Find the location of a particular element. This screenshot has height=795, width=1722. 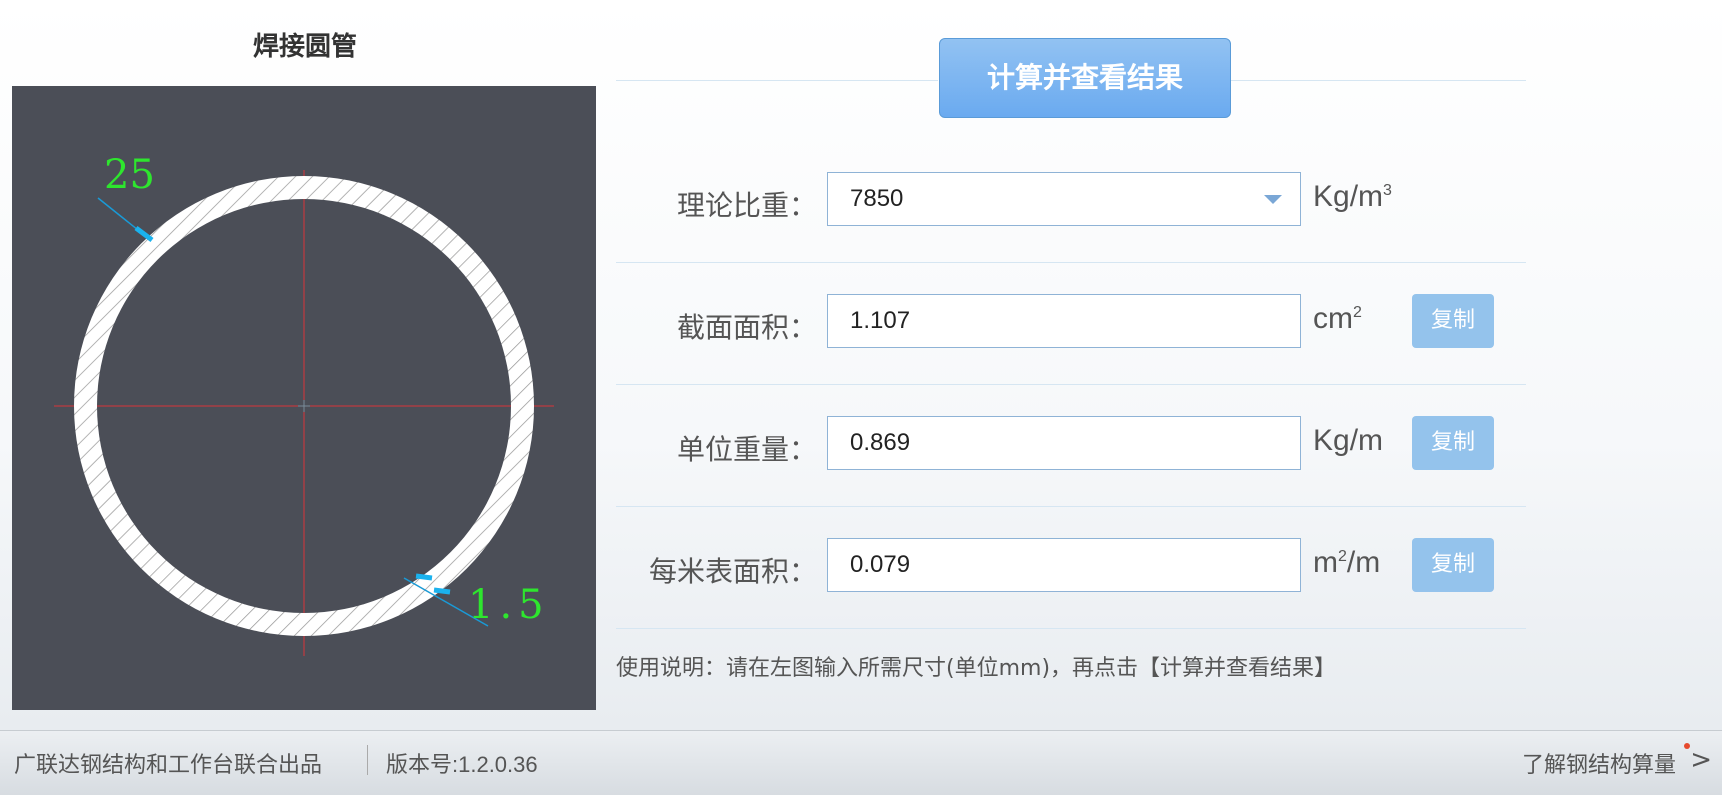

surface-field: 0.079 is located at coordinates (1064, 565).